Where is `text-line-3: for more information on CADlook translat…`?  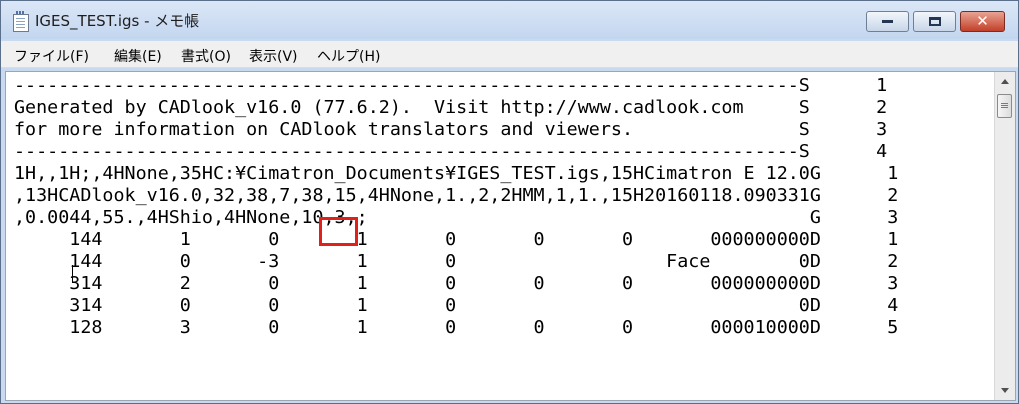
text-line-3: for more information on CADlook translat… is located at coordinates (451, 129).